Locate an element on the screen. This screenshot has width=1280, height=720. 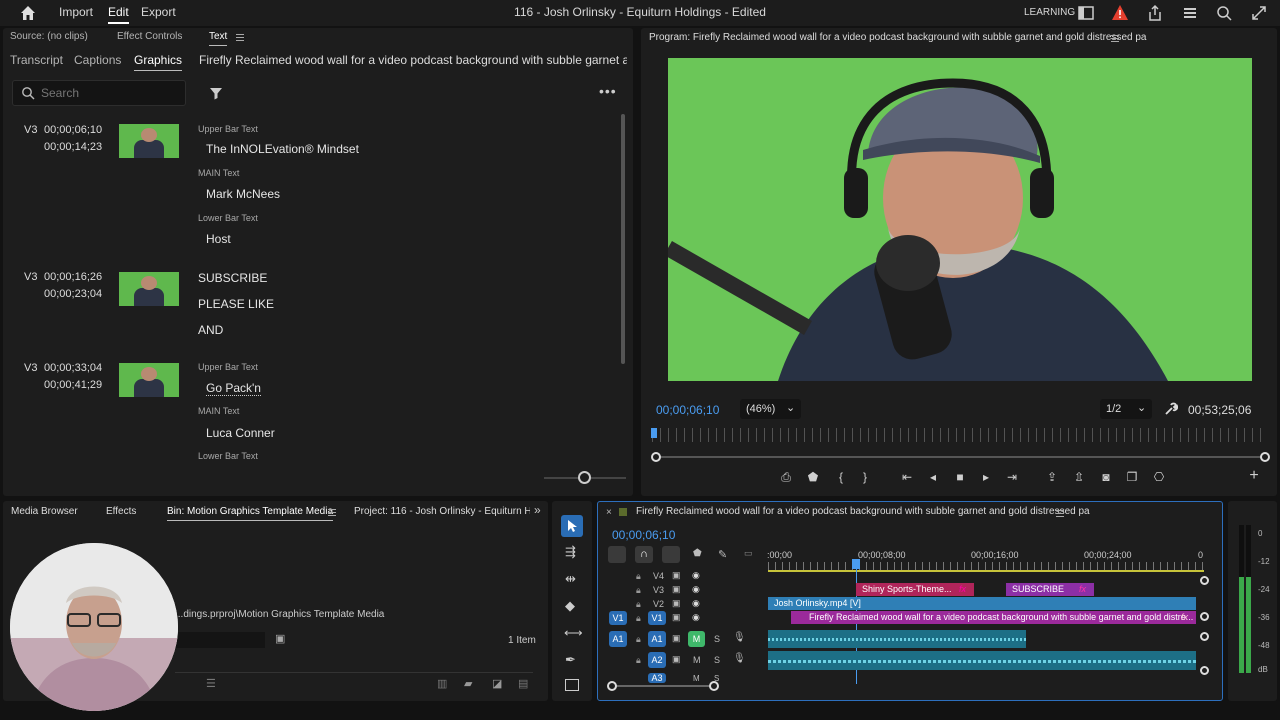
scrollbar is located at coordinates (623, 239).